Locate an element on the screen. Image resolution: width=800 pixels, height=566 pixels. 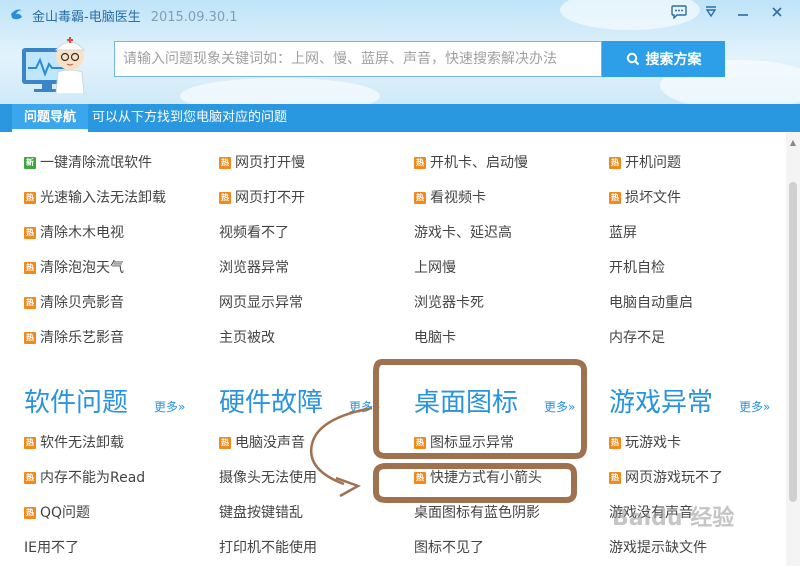
list-item: 电脑卡 is located at coordinates (435, 338).